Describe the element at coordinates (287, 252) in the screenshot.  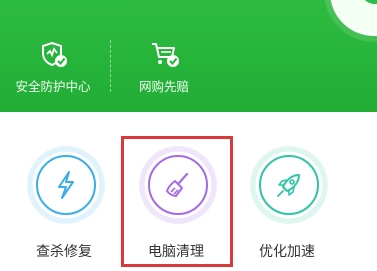
I see `optimize-speedup-label: 优化加速` at that location.